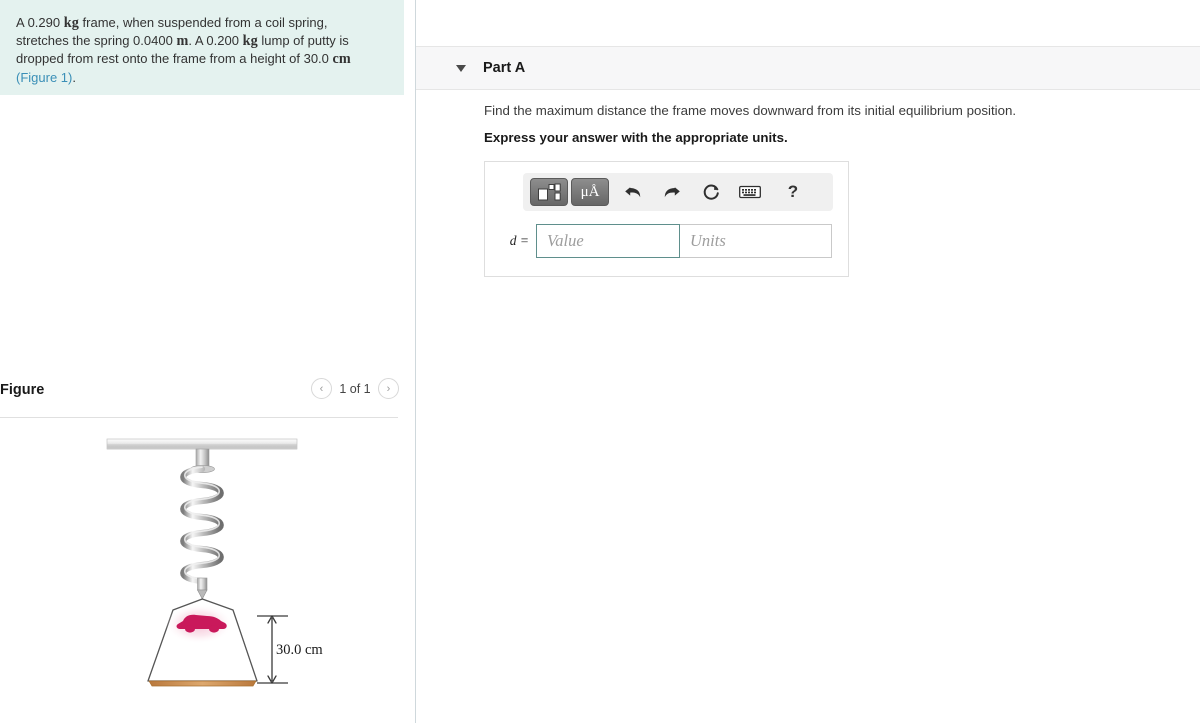 Image resolution: width=1200 pixels, height=723 pixels. I want to click on figure-title: Figure, so click(22, 390).